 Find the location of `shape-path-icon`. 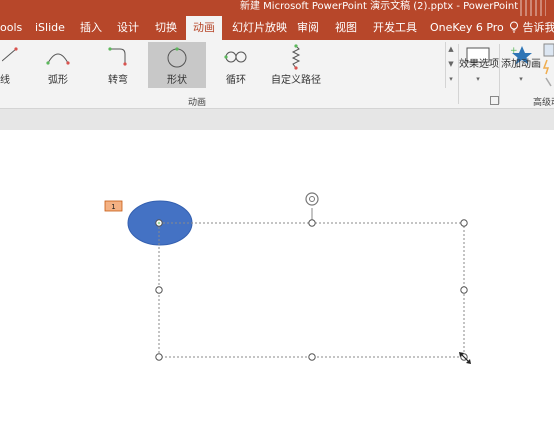

shape-path-icon is located at coordinates (177, 57).